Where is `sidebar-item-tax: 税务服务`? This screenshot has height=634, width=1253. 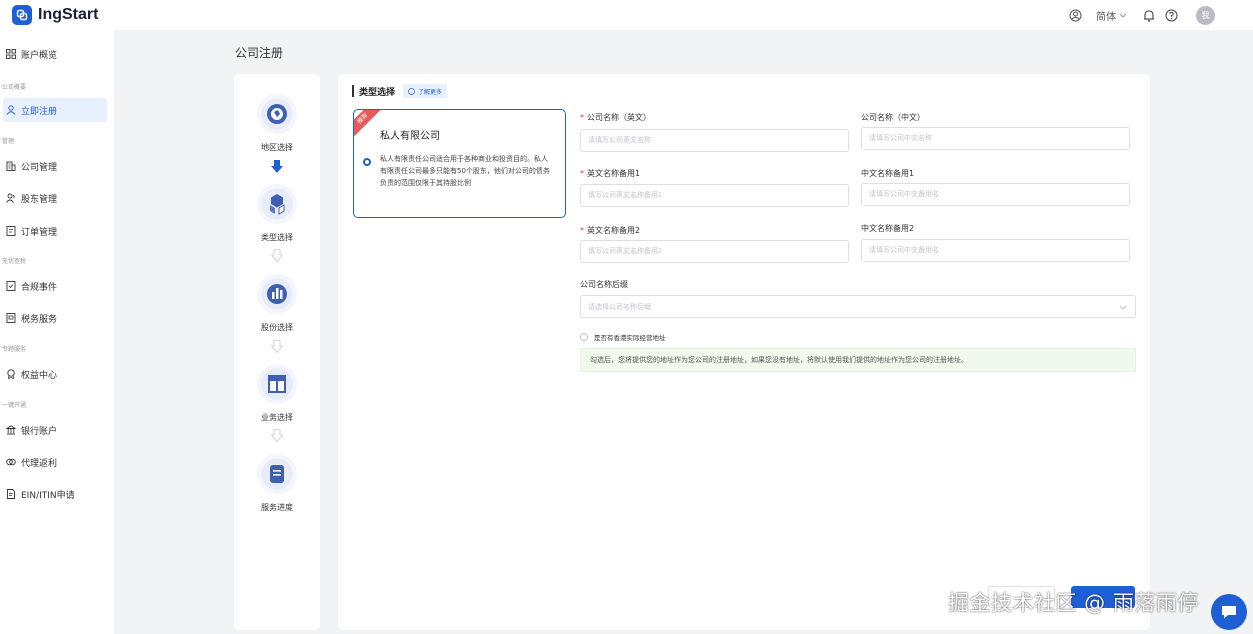 sidebar-item-tax: 税务服务 is located at coordinates (55, 318).